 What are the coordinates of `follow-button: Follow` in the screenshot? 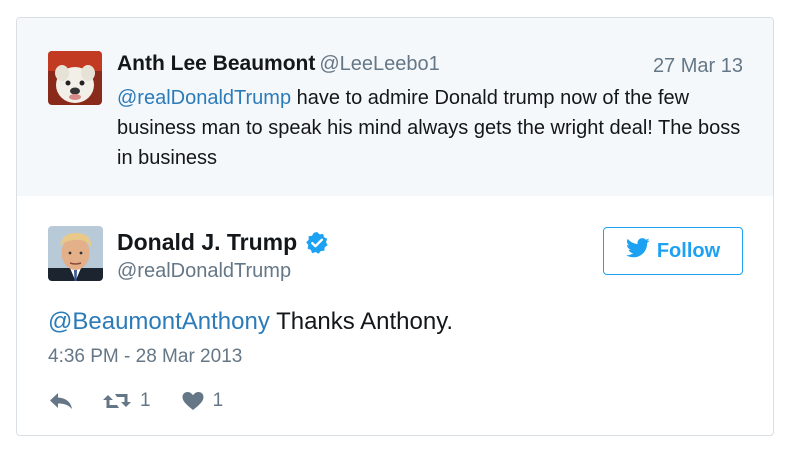 It's located at (673, 251).